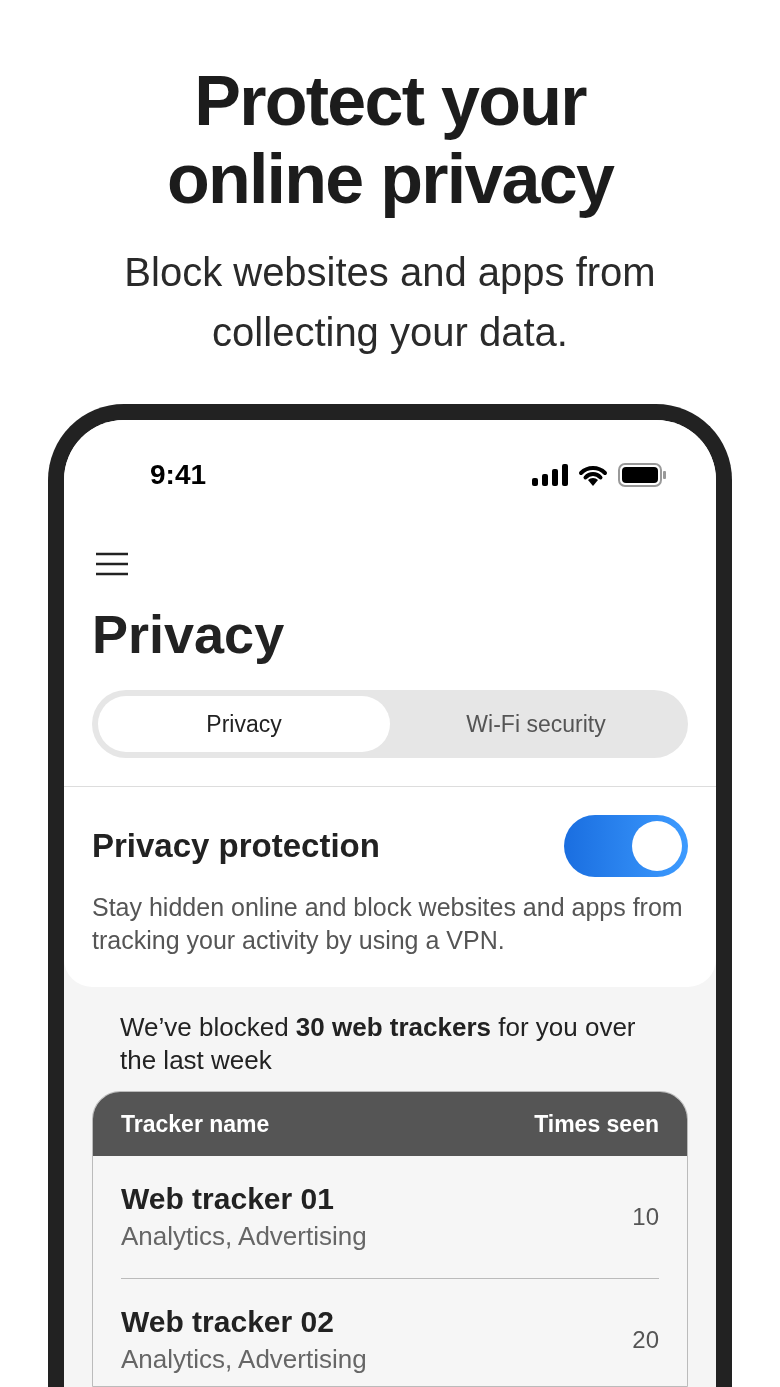  Describe the element at coordinates (642, 475) in the screenshot. I see `battery-icon` at that location.